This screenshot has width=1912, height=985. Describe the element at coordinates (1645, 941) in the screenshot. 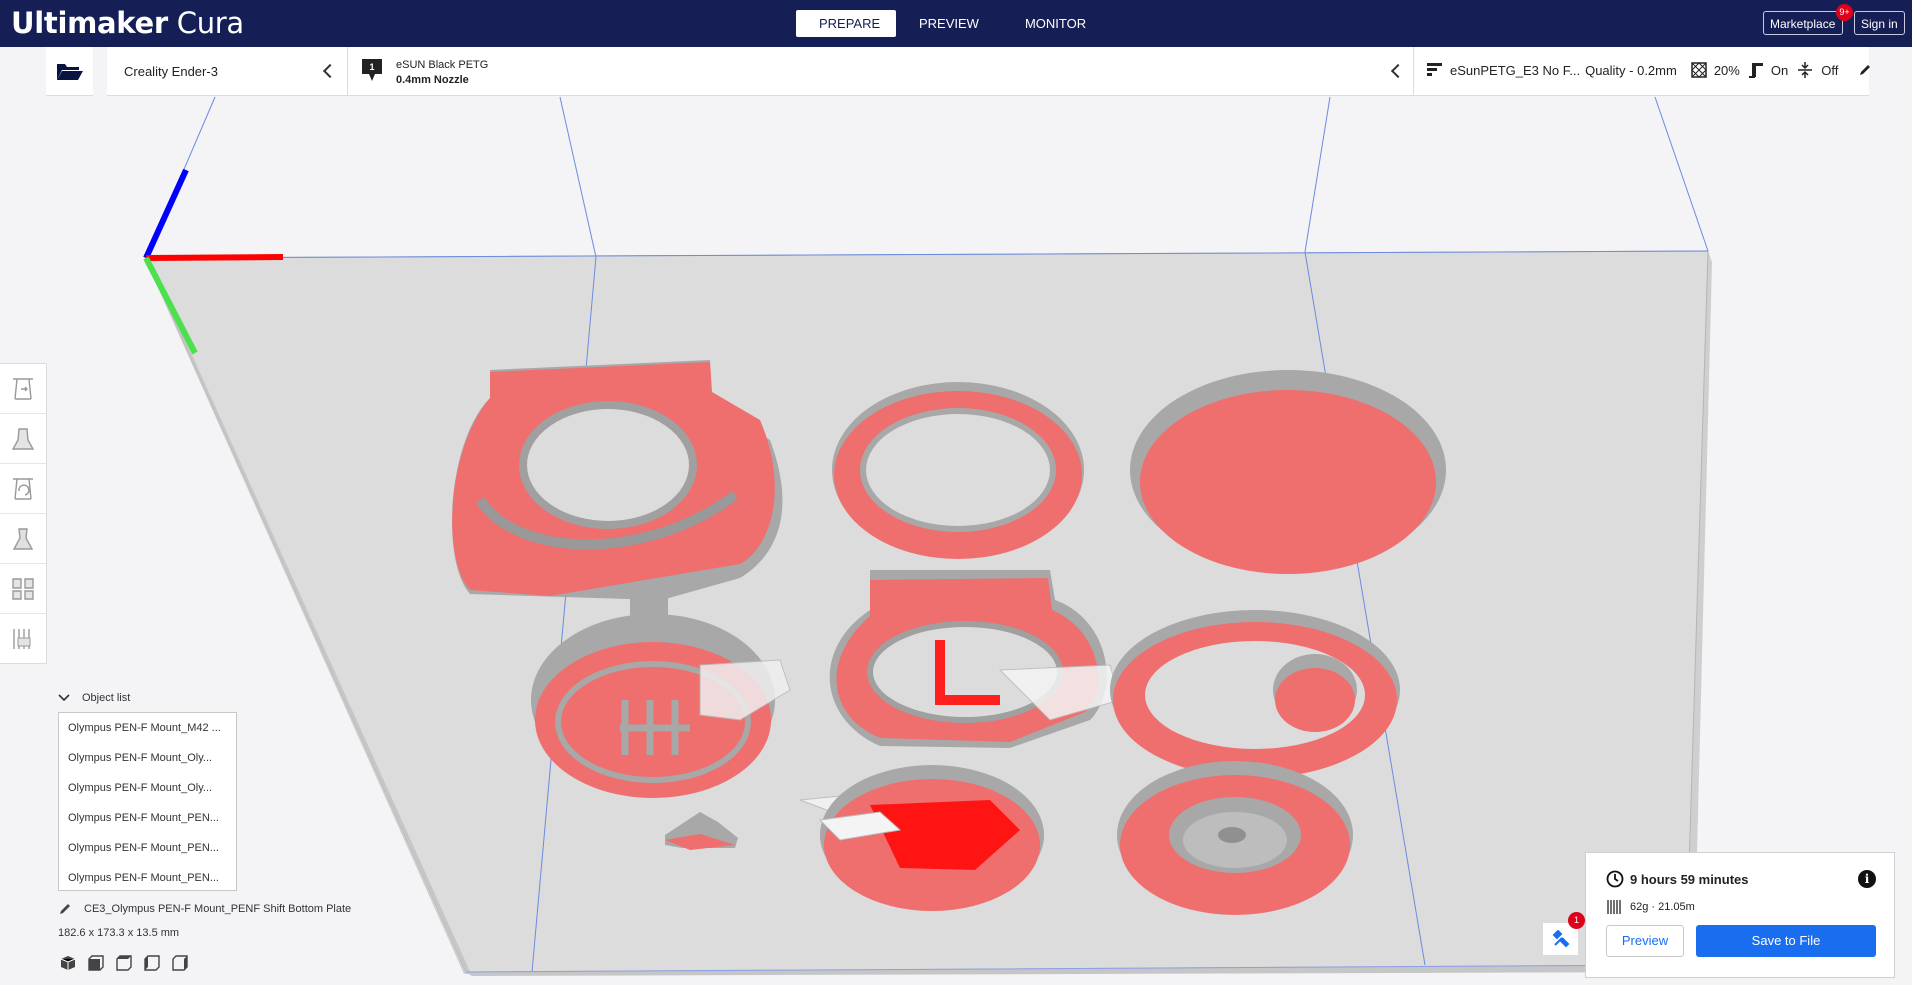

I see `preview-button: Preview` at that location.